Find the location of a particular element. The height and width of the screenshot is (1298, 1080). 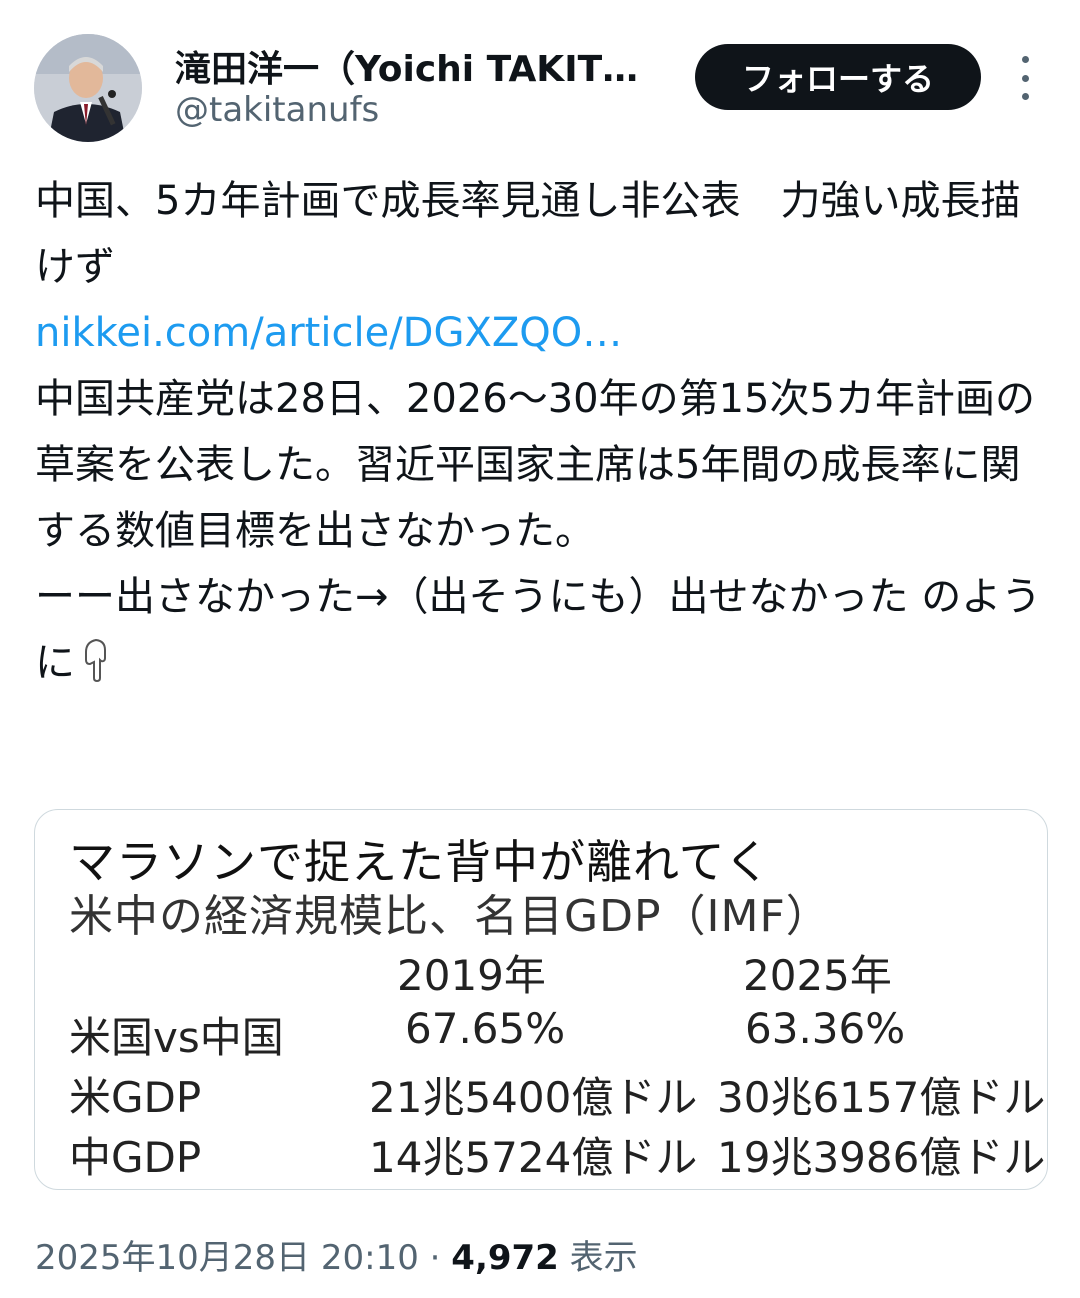

avatar is located at coordinates (88, 88).